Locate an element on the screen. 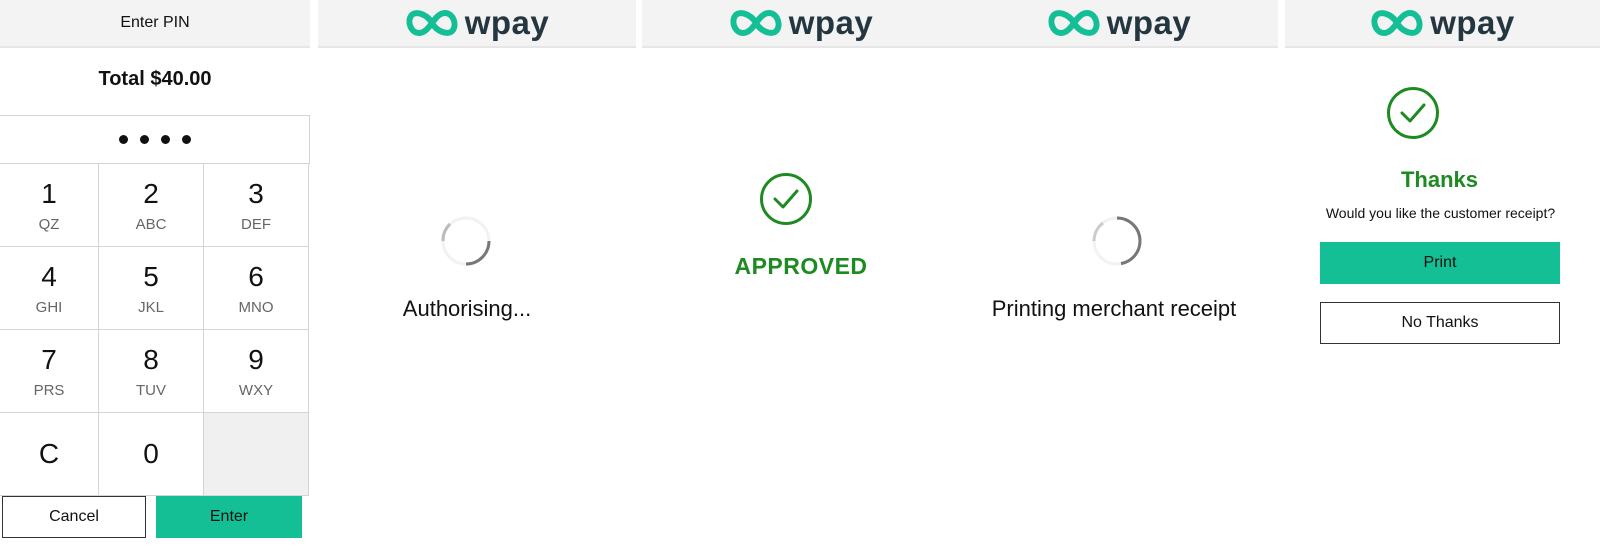 Image resolution: width=1600 pixels, height=553 pixels. key-number: 0 is located at coordinates (151, 453).